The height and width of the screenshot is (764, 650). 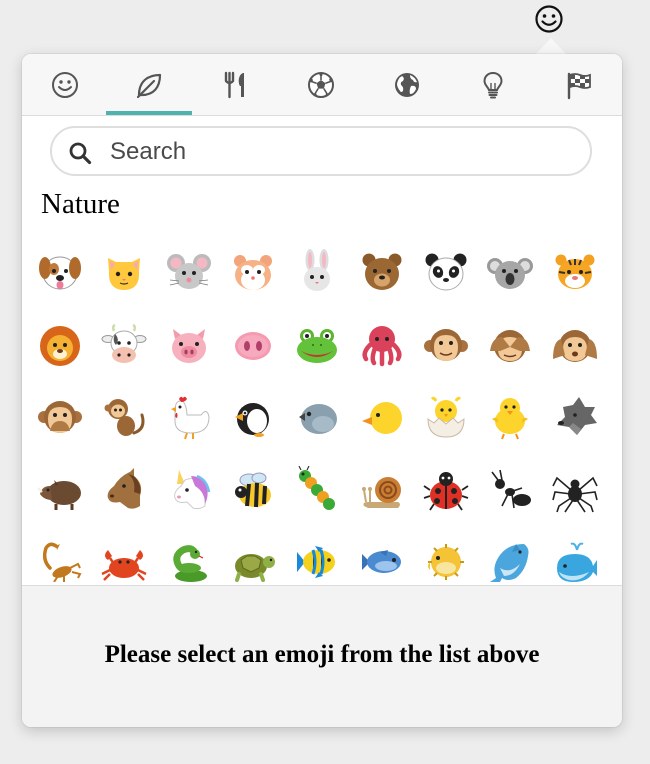 I want to click on soccer-ball-icon, so click(x=321, y=84).